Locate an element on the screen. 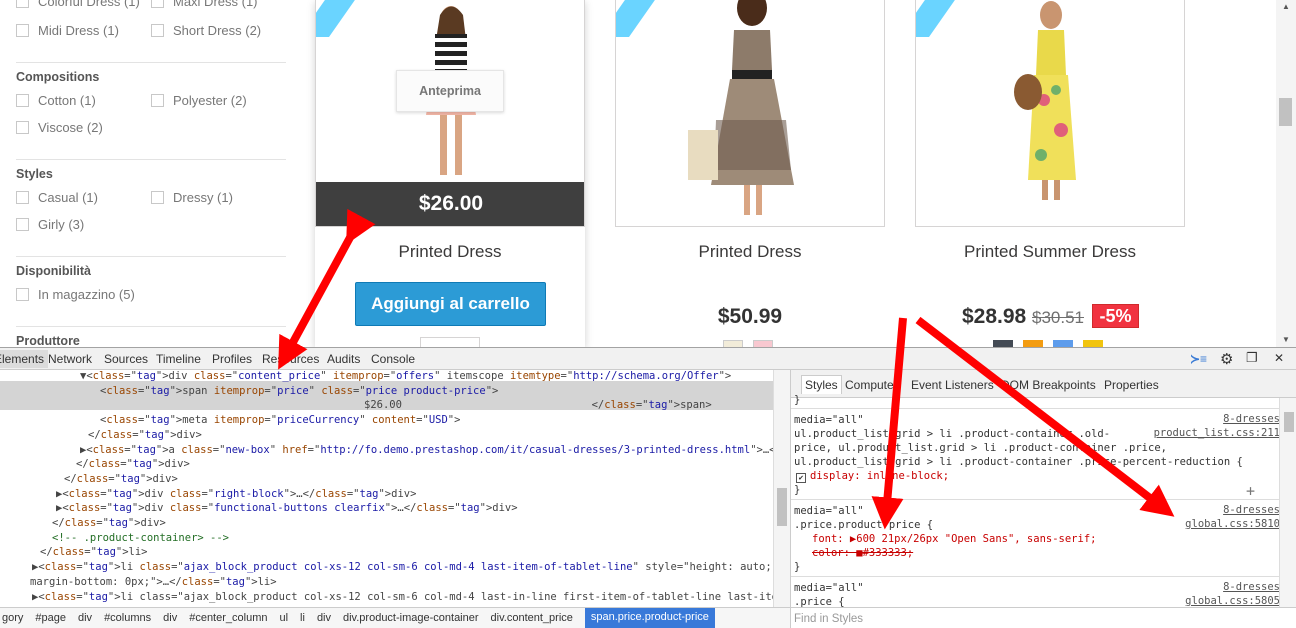 This screenshot has width=1296, height=628. declaration-row: ✔ display: inline-block; is located at coordinates (872, 476).